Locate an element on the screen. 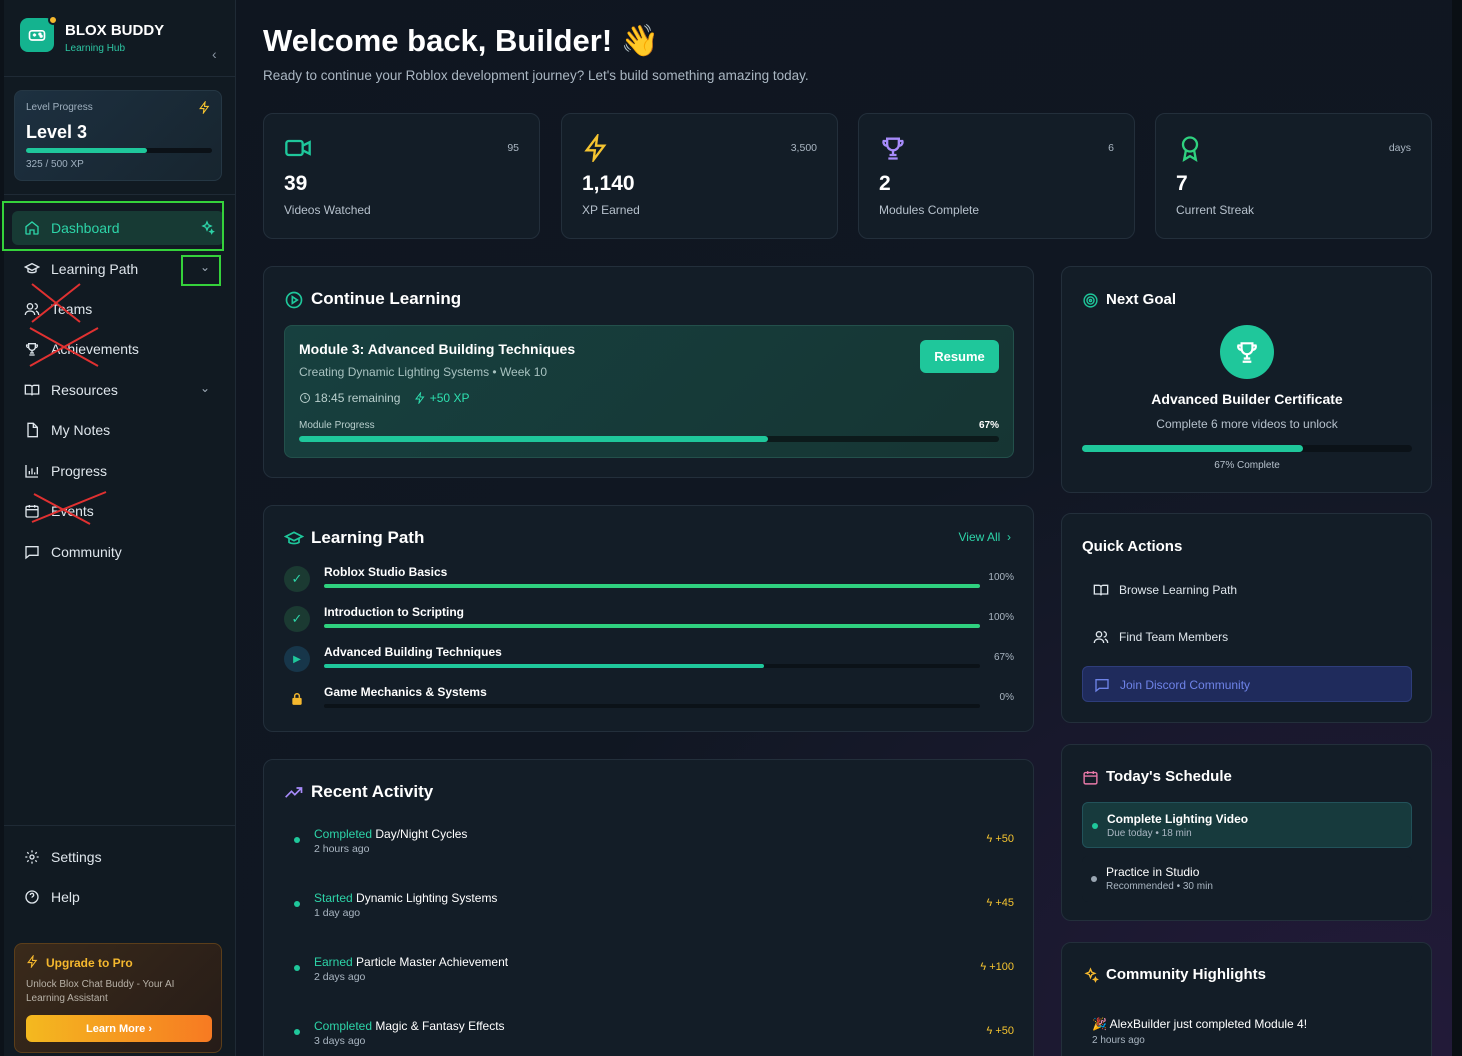 The height and width of the screenshot is (1056, 1462). path-item-percent: 0% is located at coordinates (1006, 697).